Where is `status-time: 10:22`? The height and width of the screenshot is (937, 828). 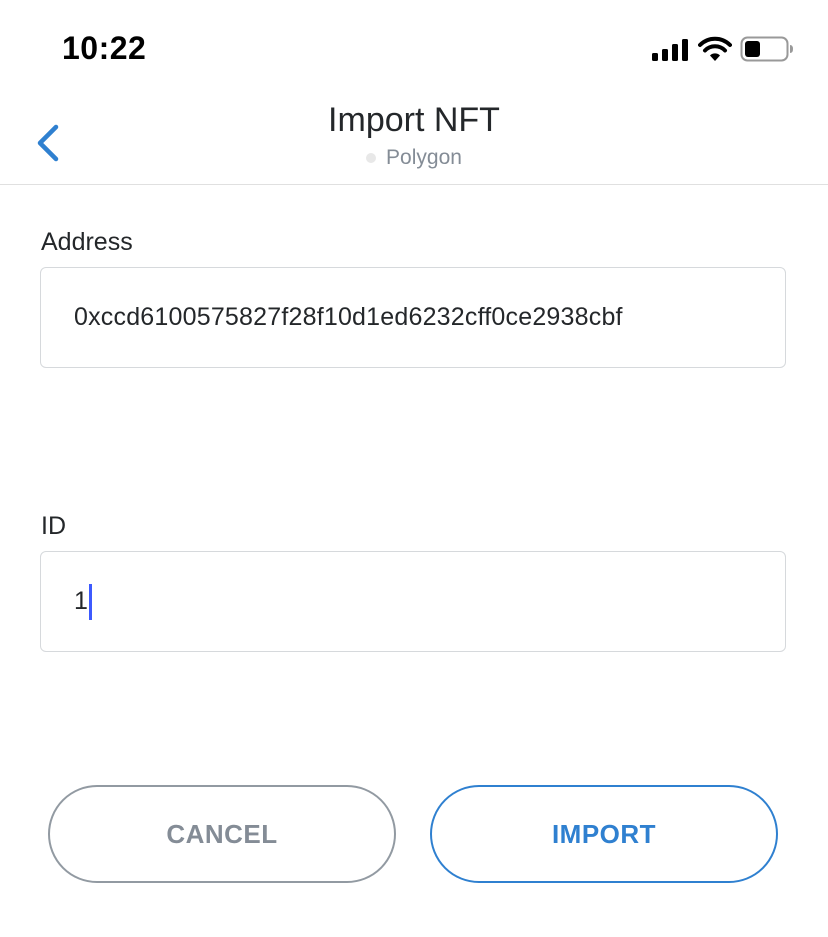
status-time: 10:22 is located at coordinates (104, 48).